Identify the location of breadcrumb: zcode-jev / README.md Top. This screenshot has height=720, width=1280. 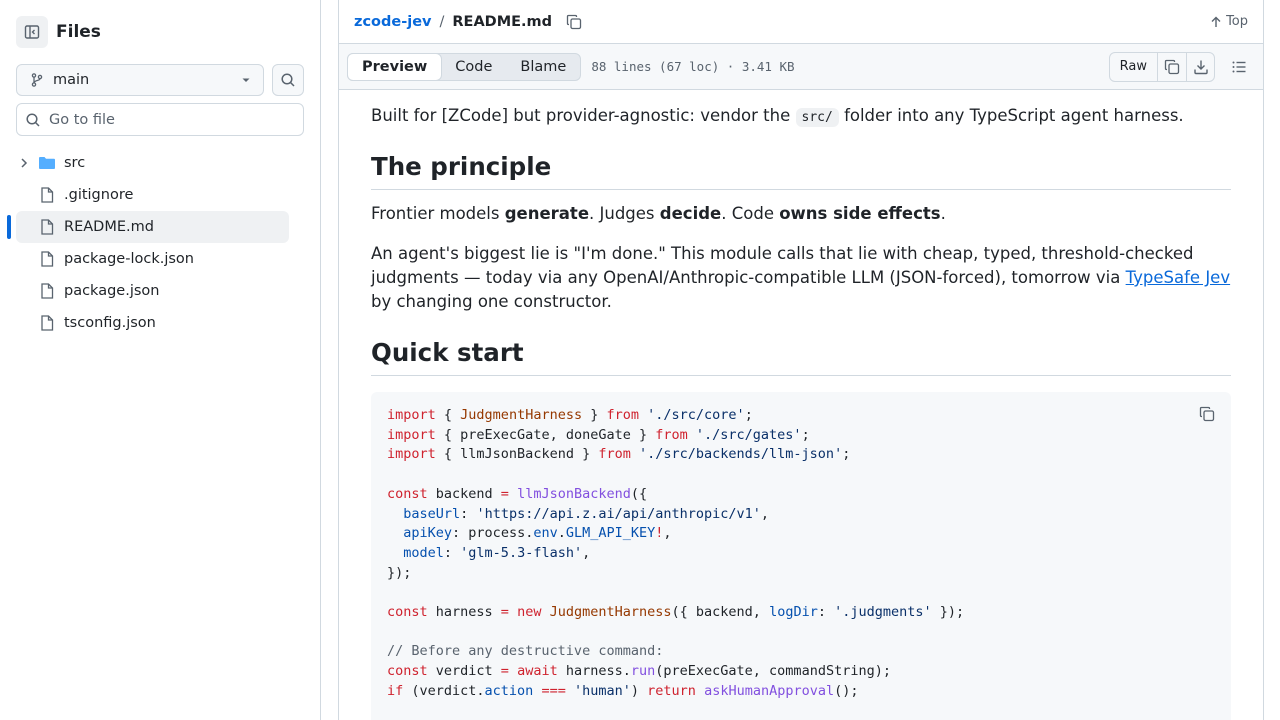
(801, 22).